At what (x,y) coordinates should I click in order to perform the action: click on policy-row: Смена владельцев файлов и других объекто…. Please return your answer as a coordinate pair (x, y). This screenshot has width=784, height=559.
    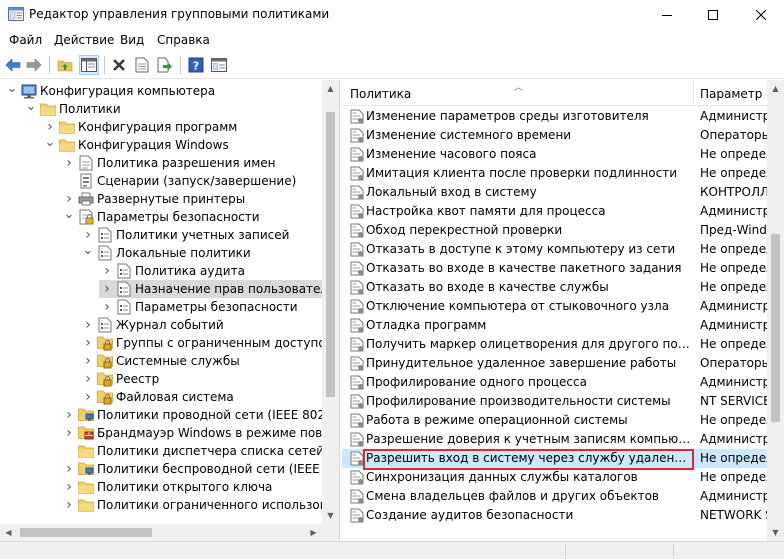
    Looking at the image, I should click on (556, 496).